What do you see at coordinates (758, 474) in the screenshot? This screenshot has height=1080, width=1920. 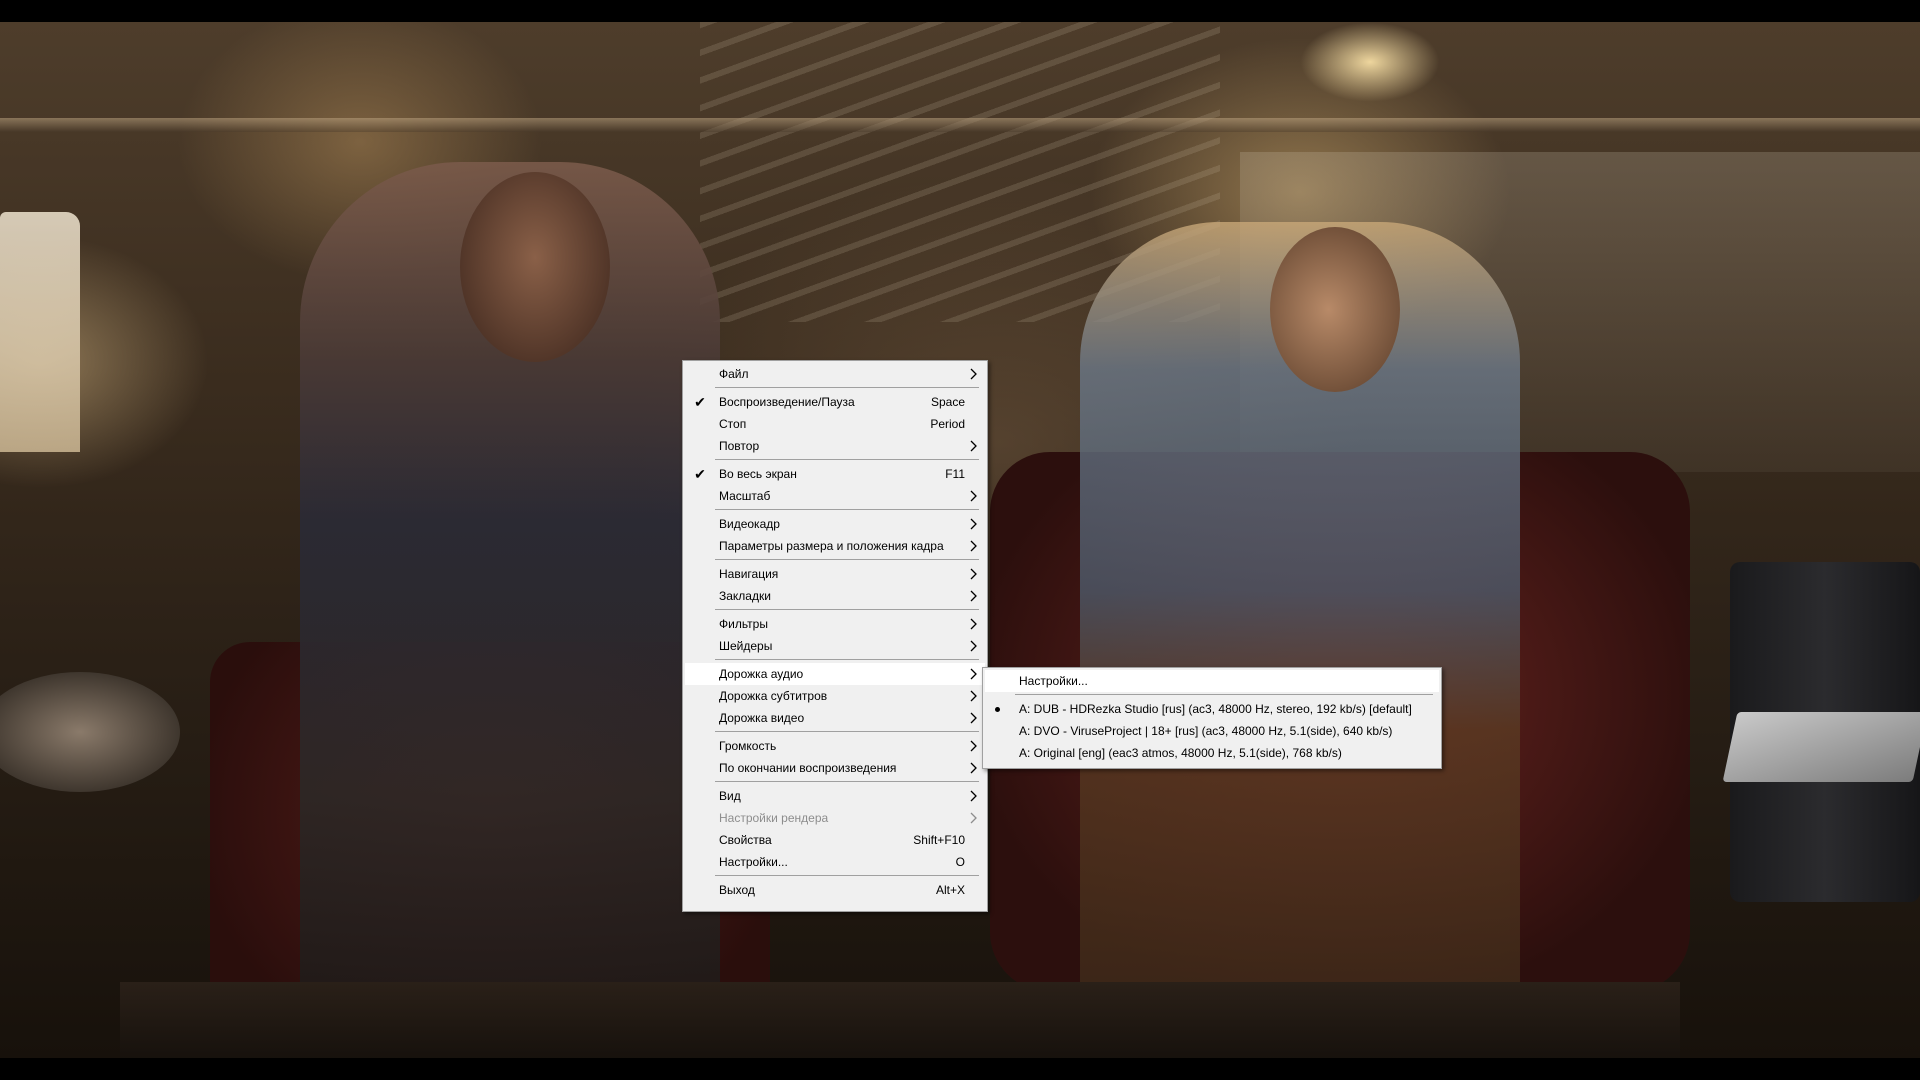 I see `menu-item-label: Во весь экран` at bounding box center [758, 474].